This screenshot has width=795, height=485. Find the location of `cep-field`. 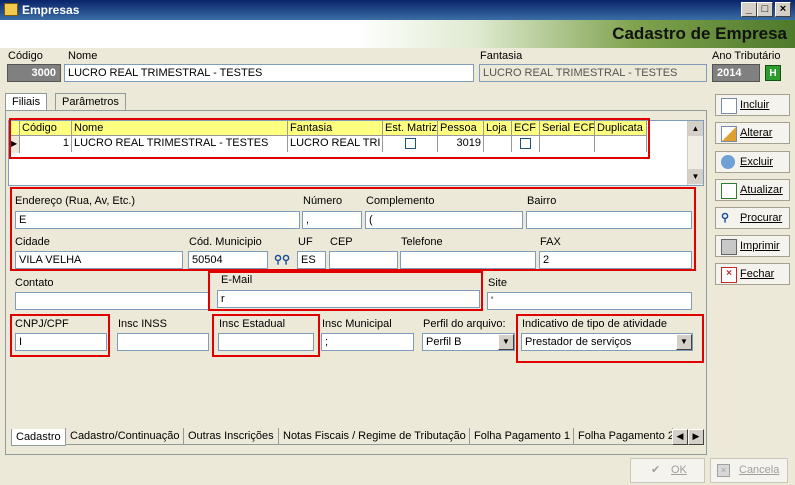

cep-field is located at coordinates (363, 260).